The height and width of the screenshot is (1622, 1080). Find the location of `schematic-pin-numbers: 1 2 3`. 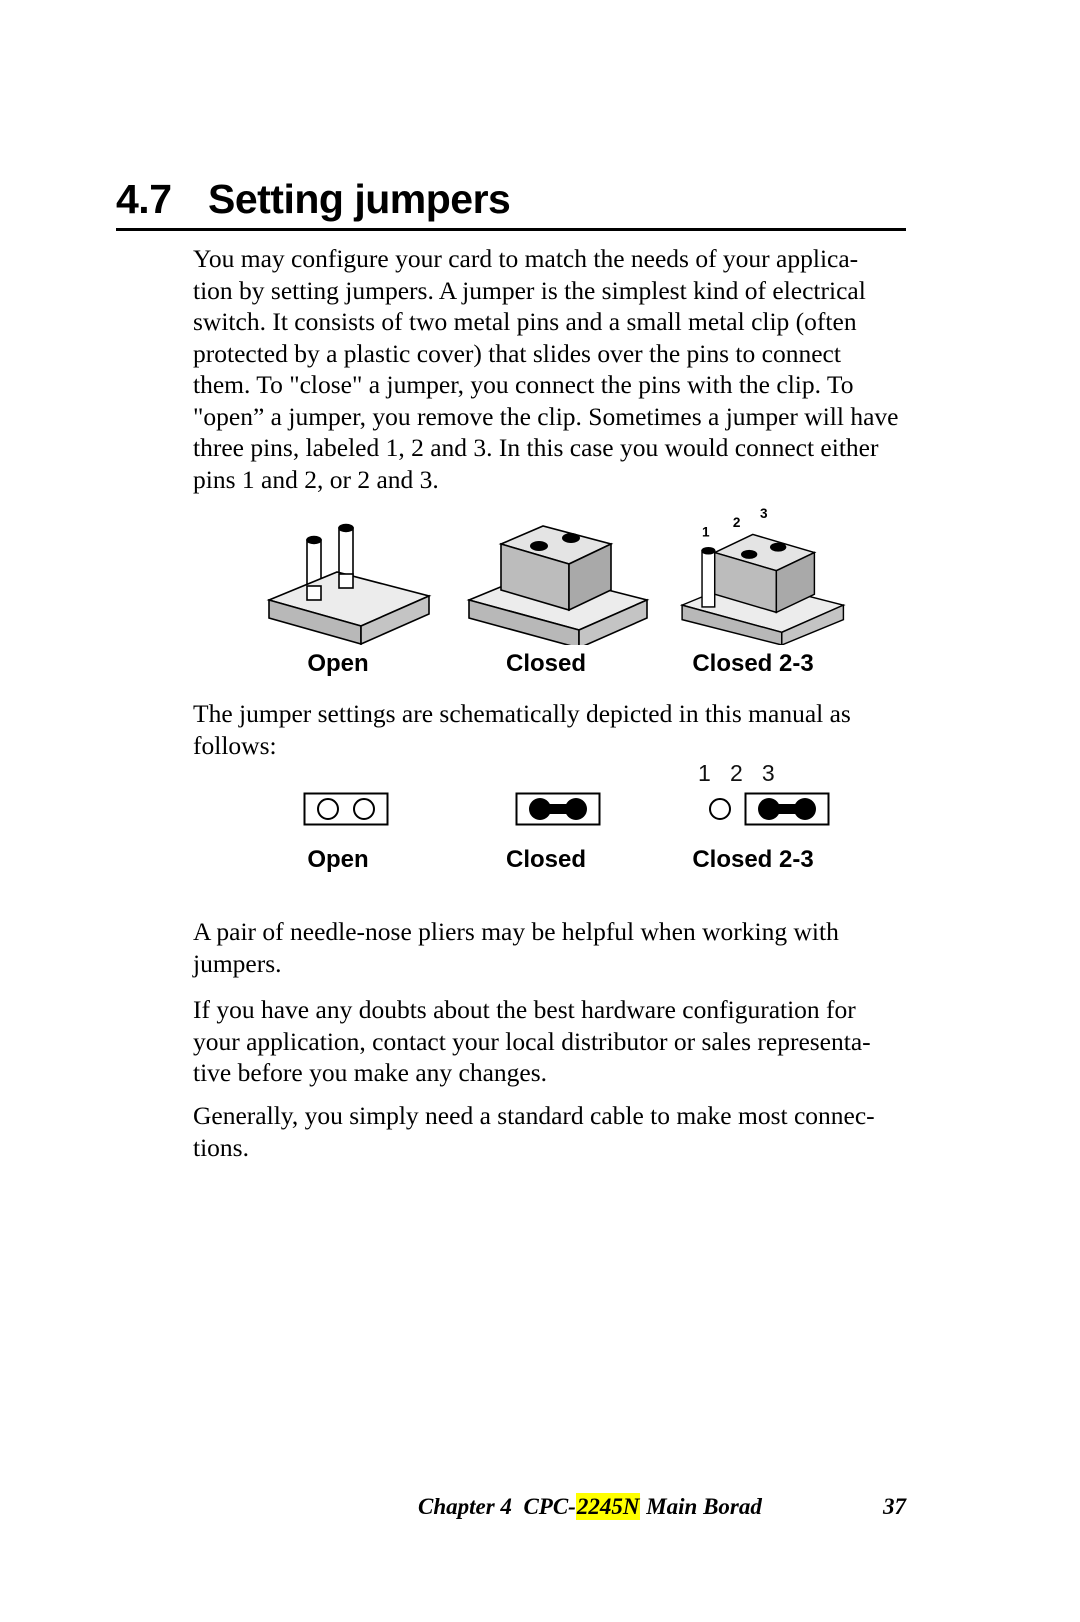

schematic-pin-numbers: 1 2 3 is located at coordinates (736, 773).